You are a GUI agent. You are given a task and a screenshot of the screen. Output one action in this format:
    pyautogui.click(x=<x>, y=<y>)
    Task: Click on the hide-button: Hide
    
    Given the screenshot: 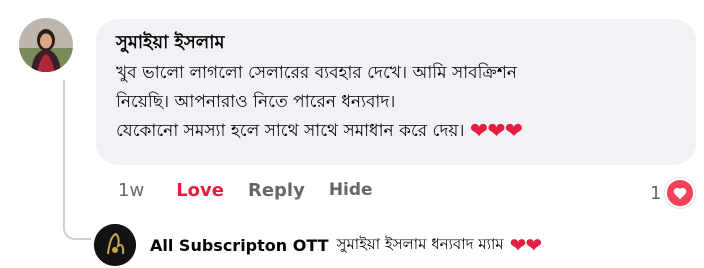 What is the action you would take?
    pyautogui.click(x=351, y=190)
    